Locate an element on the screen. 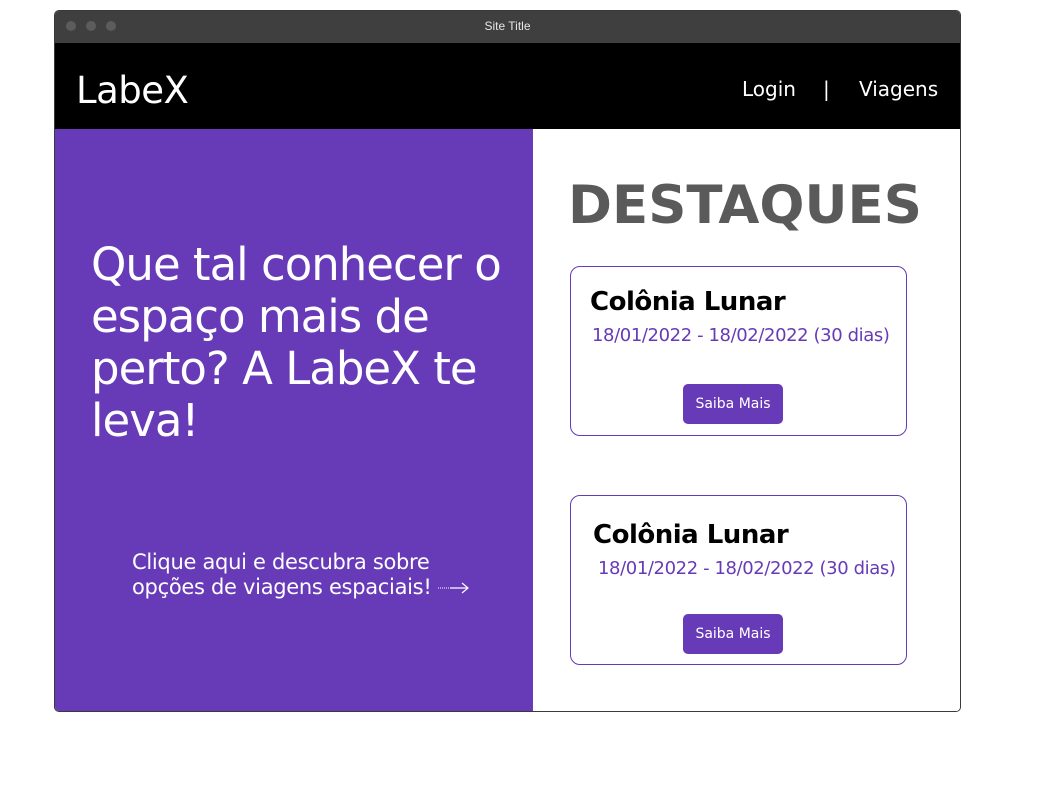 This screenshot has width=1043, height=810. logo: LabeX is located at coordinates (132, 90).